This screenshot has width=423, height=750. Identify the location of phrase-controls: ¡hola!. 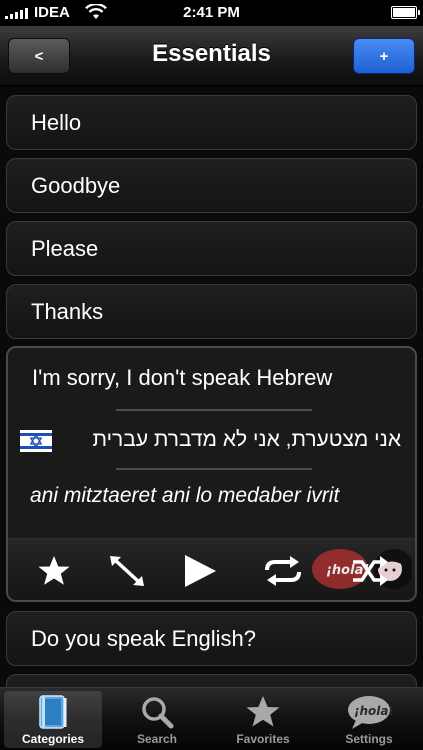
(211, 569).